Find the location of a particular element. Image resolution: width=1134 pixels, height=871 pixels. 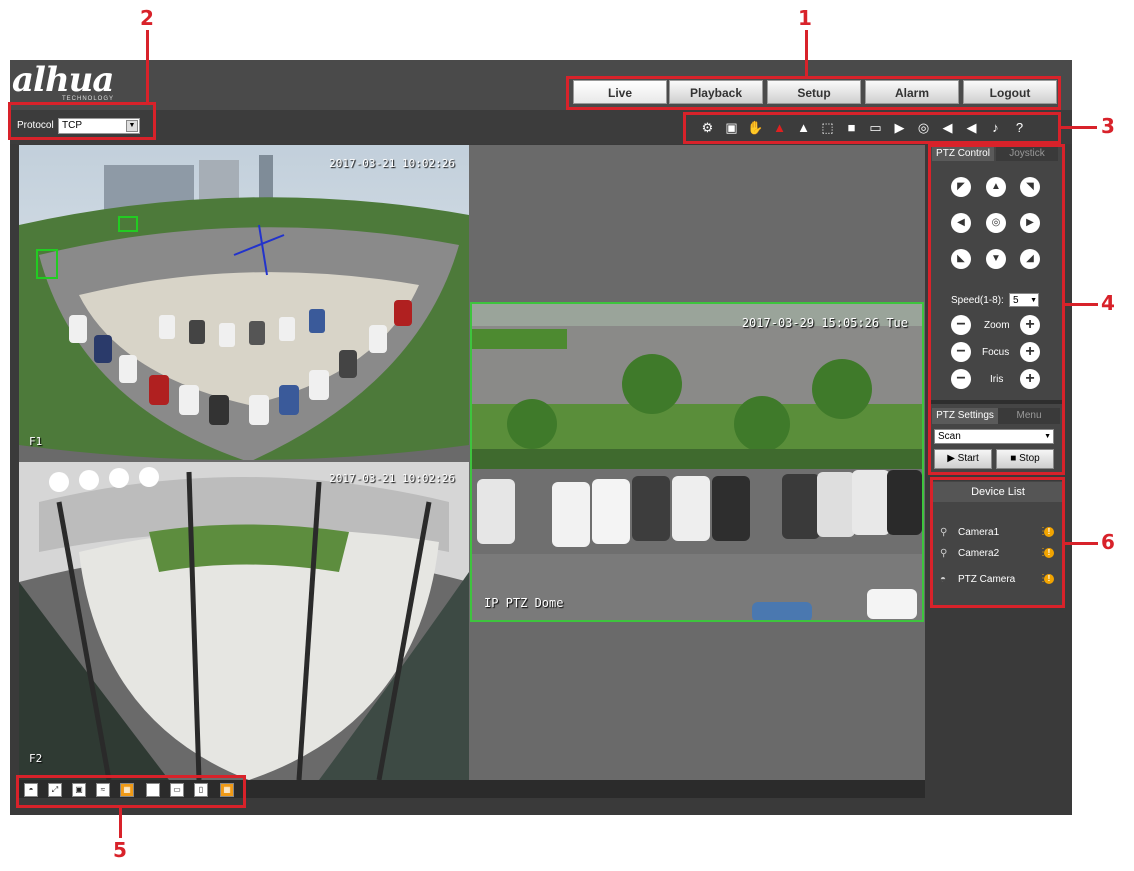

ch1-timestamp: 2017-03-21 10:02:26 is located at coordinates (392, 163).